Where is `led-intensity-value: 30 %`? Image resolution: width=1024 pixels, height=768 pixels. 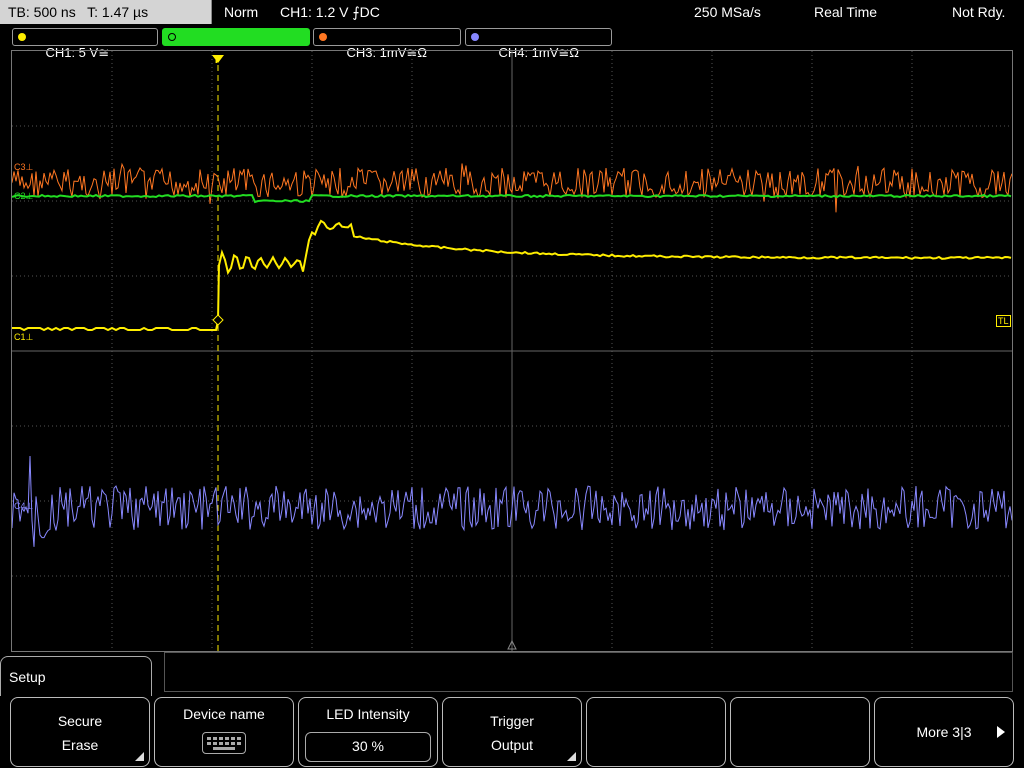 led-intensity-value: 30 % is located at coordinates (368, 747).